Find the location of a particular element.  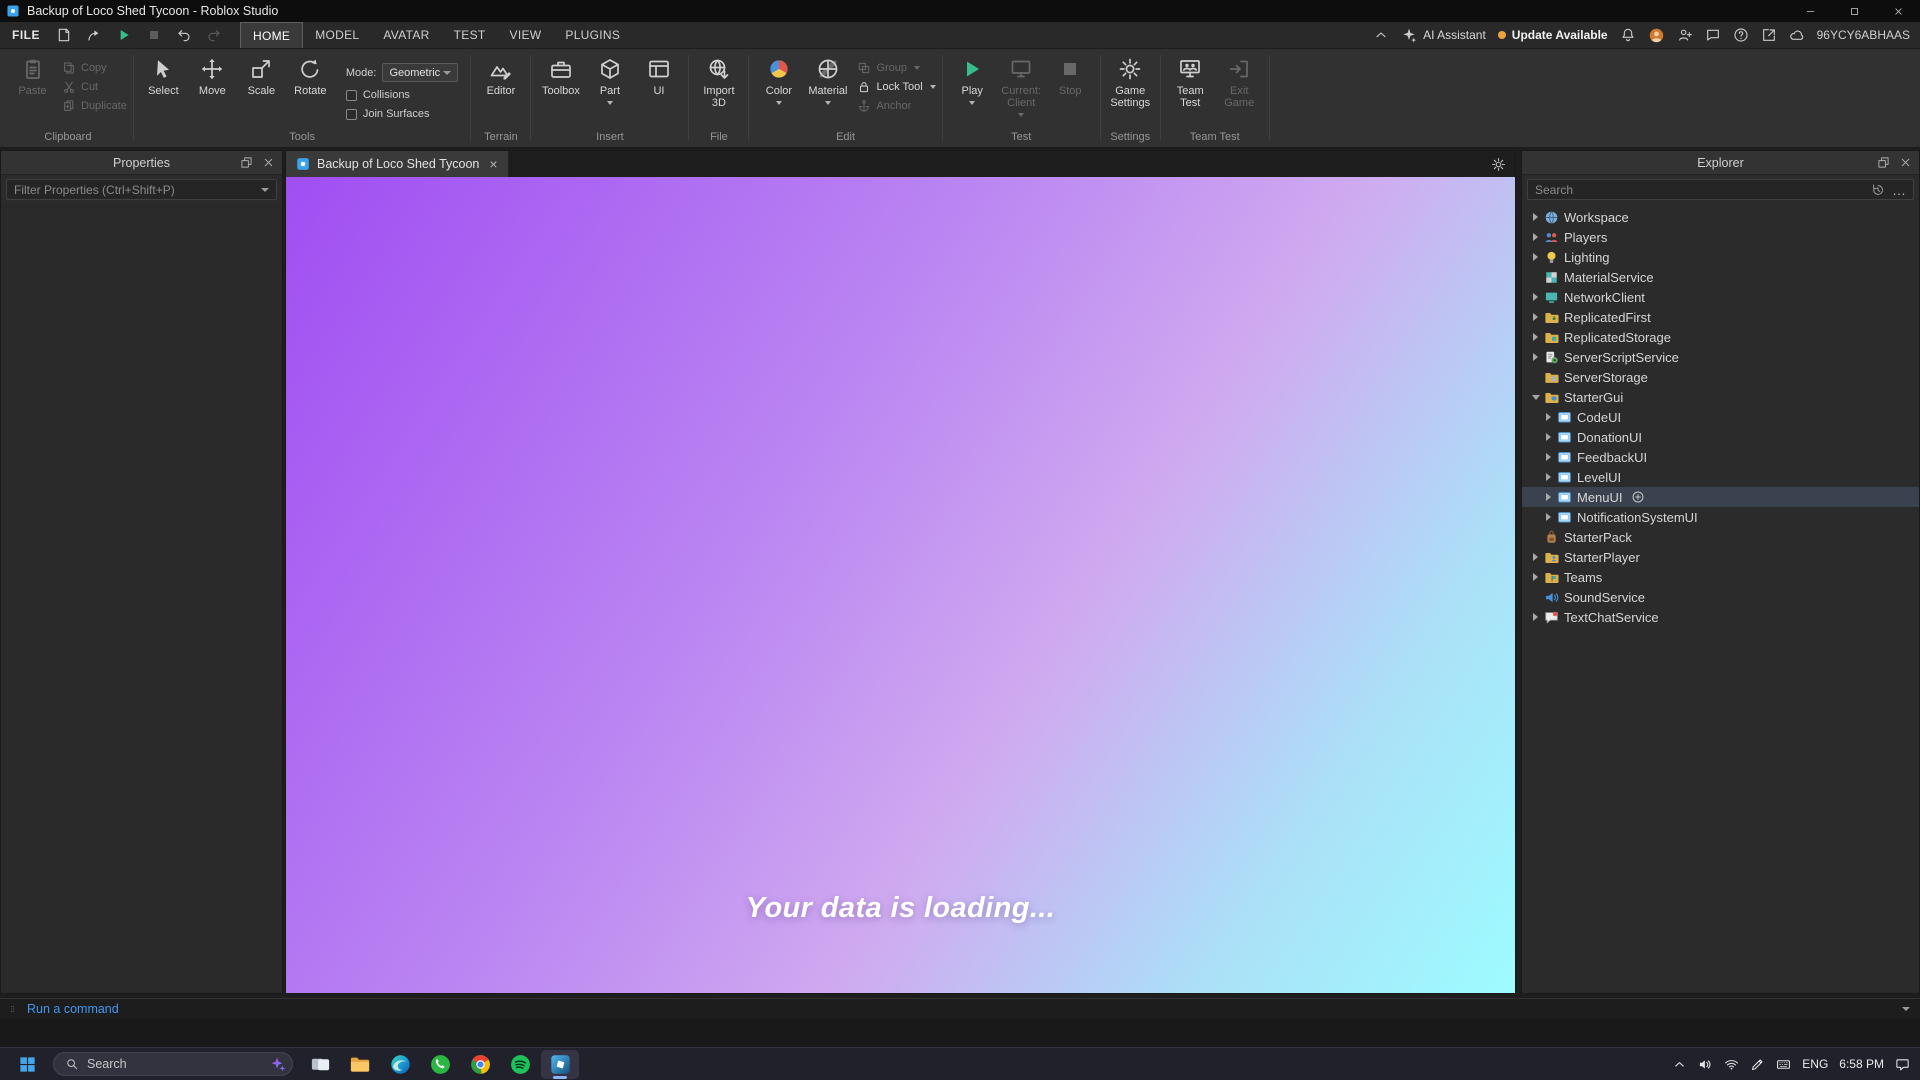

taskbar-app-roblox-studio is located at coordinates (560, 1064).